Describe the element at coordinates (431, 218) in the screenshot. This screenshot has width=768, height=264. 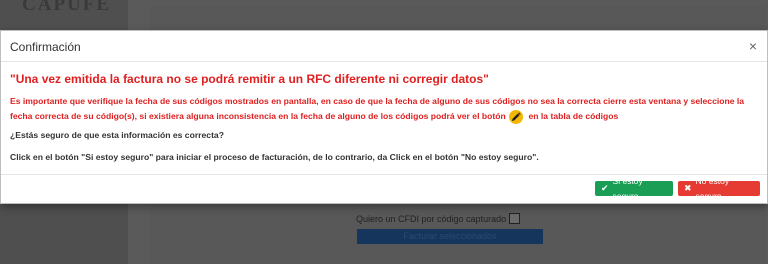
I see `cfdi-per-code-label: Quiero un CFDI por código capturado` at that location.